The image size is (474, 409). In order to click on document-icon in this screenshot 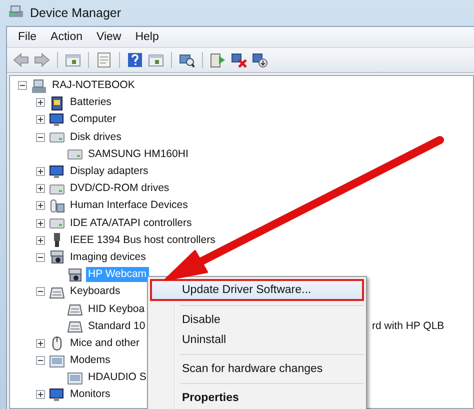, I will do `click(104, 60)`.